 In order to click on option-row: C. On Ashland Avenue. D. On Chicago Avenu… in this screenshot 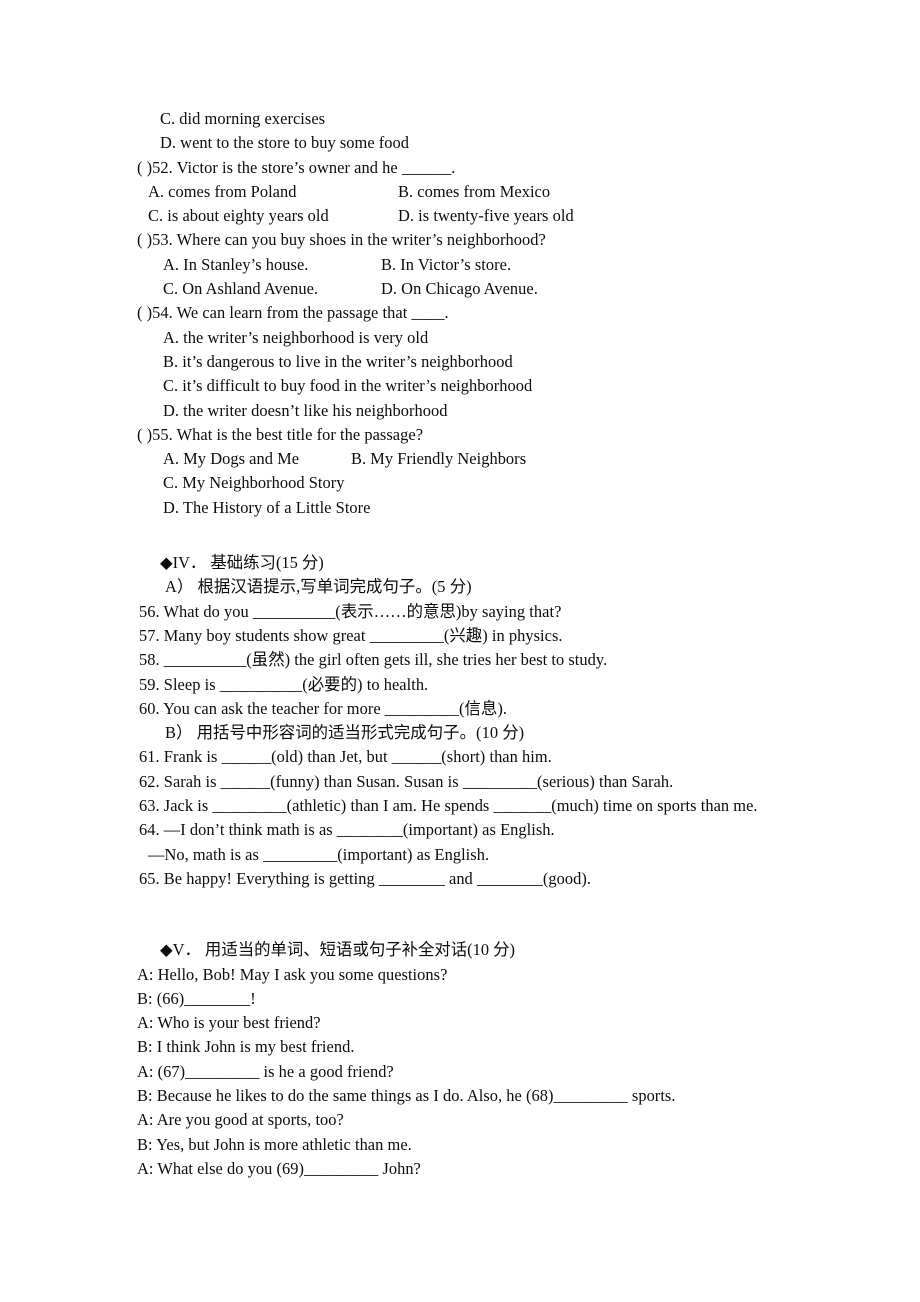, I will do `click(460, 289)`.